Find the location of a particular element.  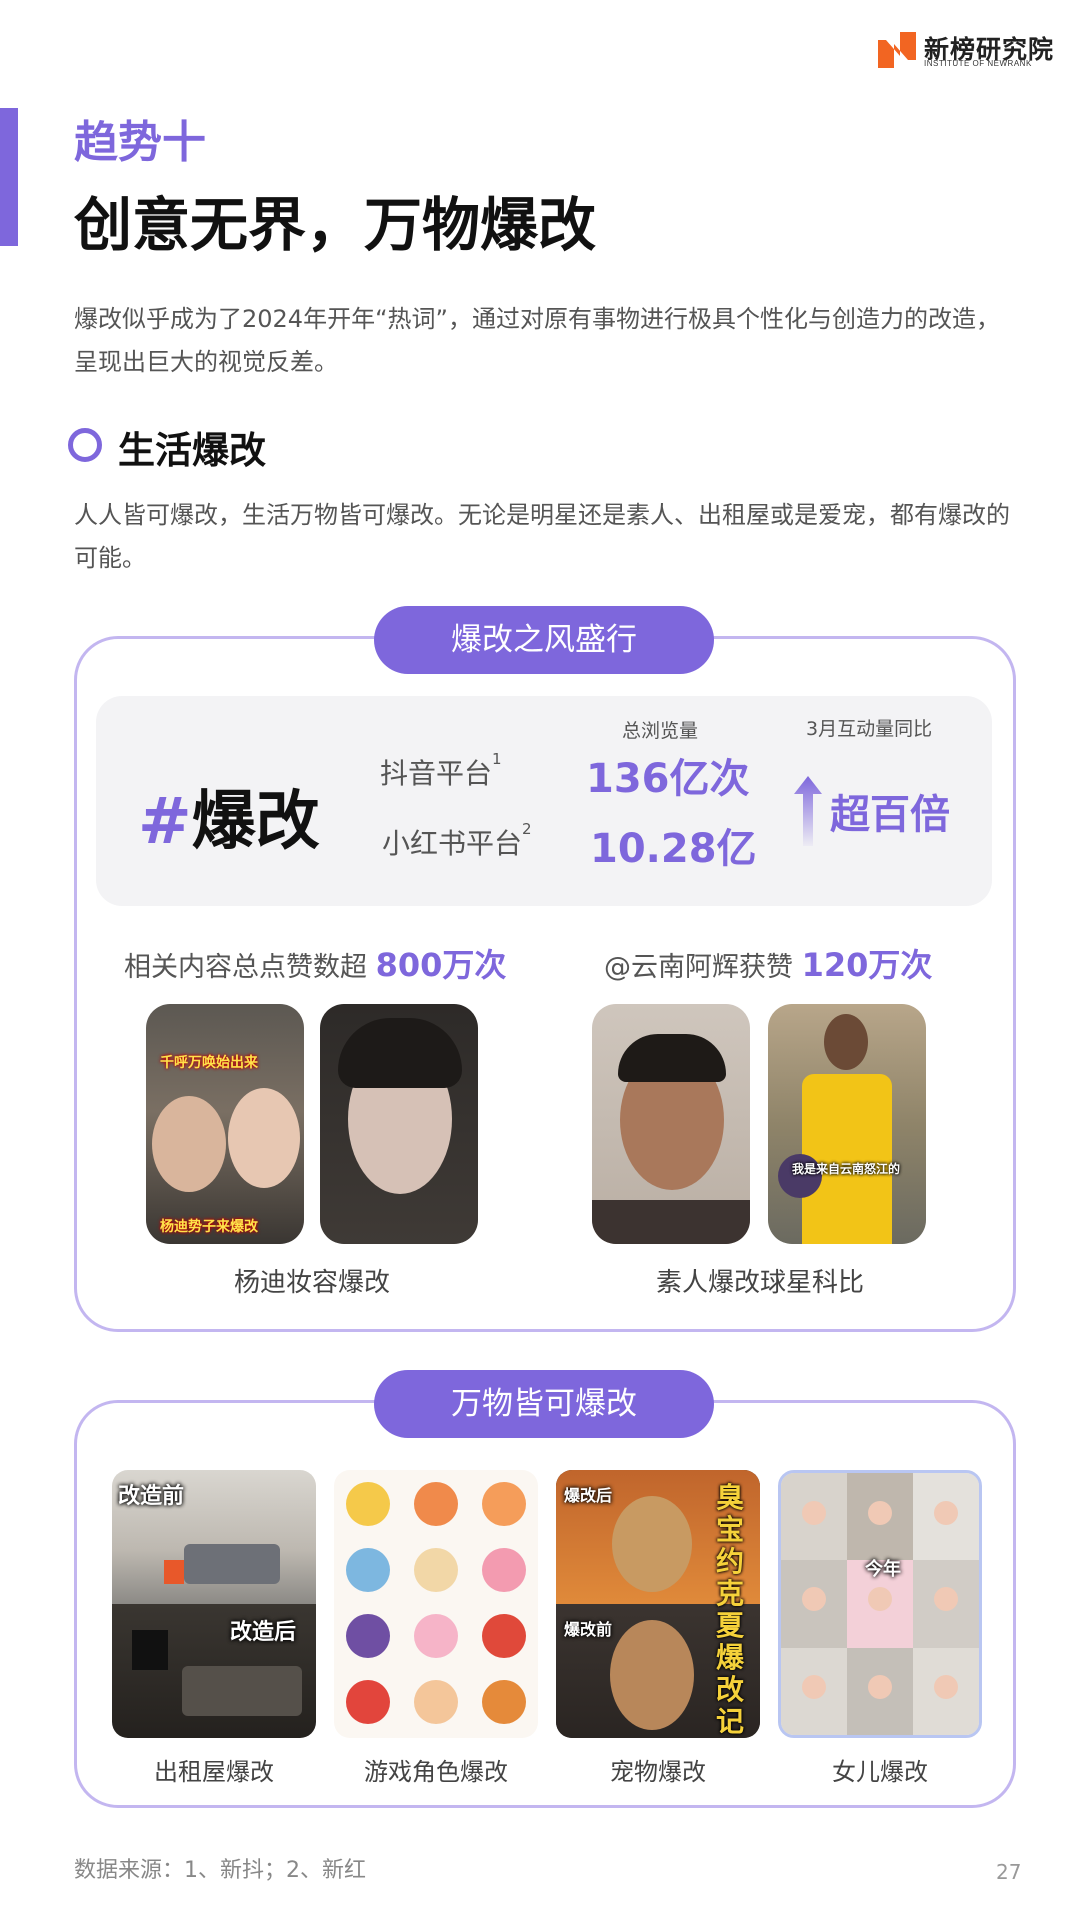

footnote-marker: 1 is located at coordinates (497, 759).